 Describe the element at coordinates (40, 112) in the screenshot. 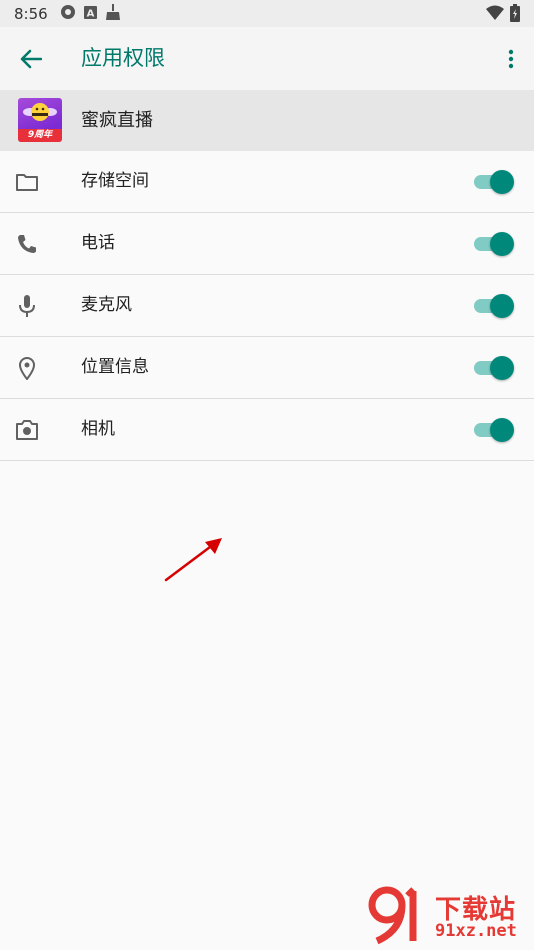

I see `bee-icon` at that location.